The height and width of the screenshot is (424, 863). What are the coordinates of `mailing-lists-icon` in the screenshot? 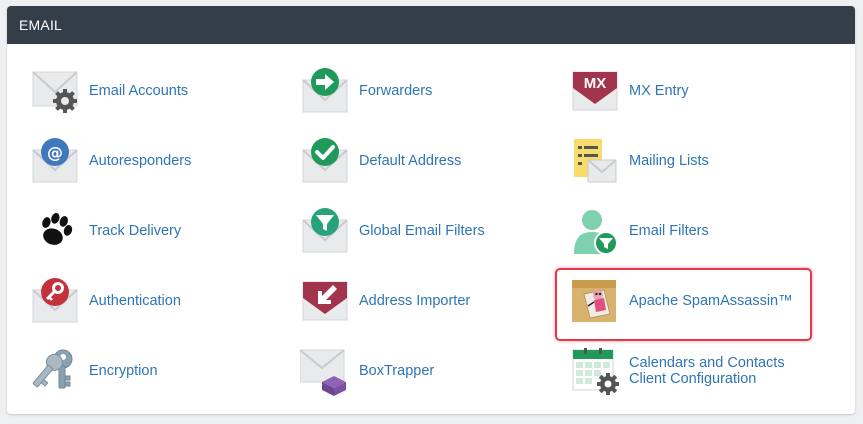 It's located at (595, 161).